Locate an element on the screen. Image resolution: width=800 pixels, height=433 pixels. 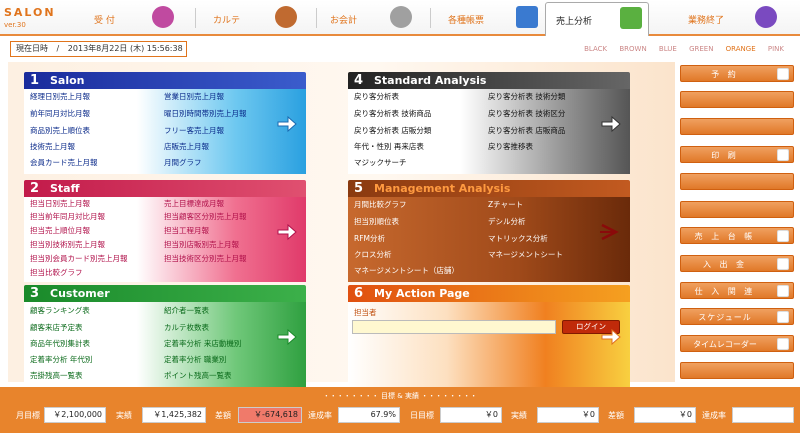
report-link: 顧客来店予定表 is located at coordinates (56, 327).